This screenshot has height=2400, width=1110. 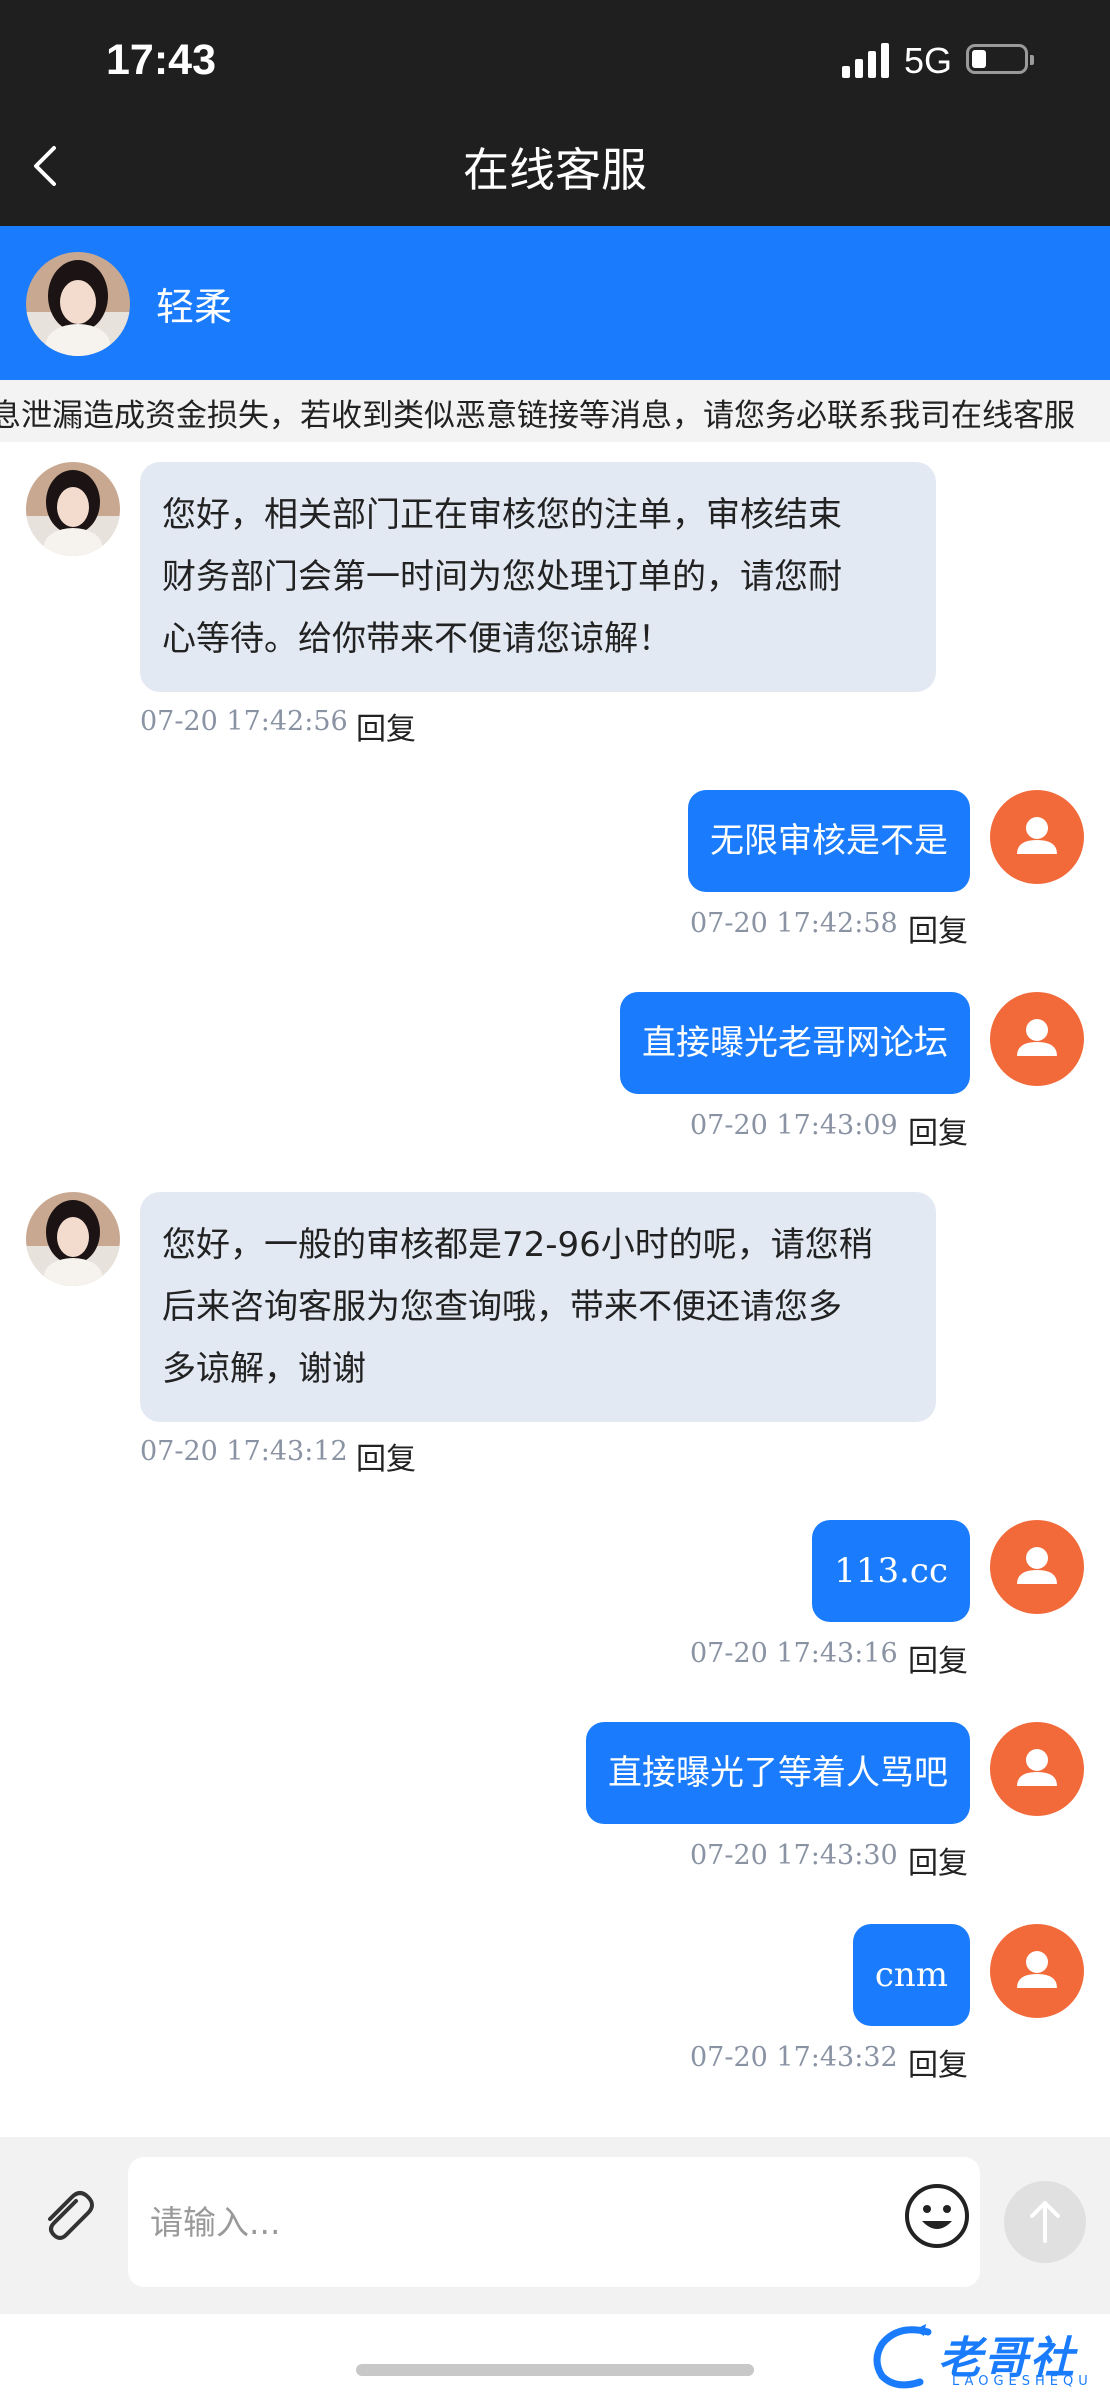 I want to click on attach-button, so click(x=67, y=2216).